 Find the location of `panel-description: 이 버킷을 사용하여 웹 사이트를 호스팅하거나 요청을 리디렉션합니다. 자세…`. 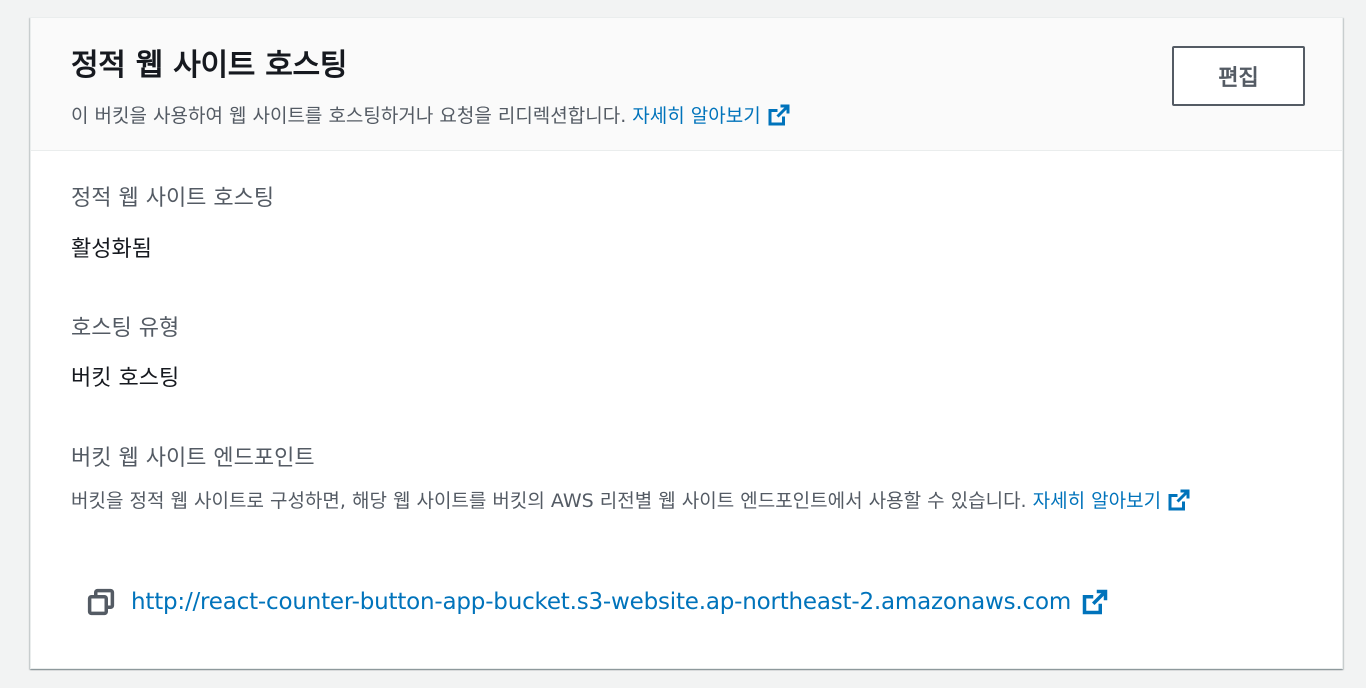

panel-description: 이 버킷을 사용하여 웹 사이트를 호스팅하거나 요청을 리디렉션합니다. 자세… is located at coordinates (431, 116).